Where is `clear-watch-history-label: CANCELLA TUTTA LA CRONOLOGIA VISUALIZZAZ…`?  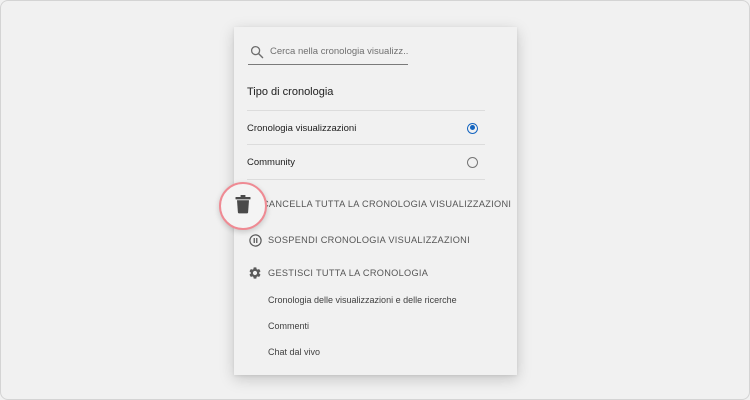
clear-watch-history-label: CANCELLA TUTTA LA CRONOLOGIA VISUALIZZAZ… is located at coordinates (387, 204).